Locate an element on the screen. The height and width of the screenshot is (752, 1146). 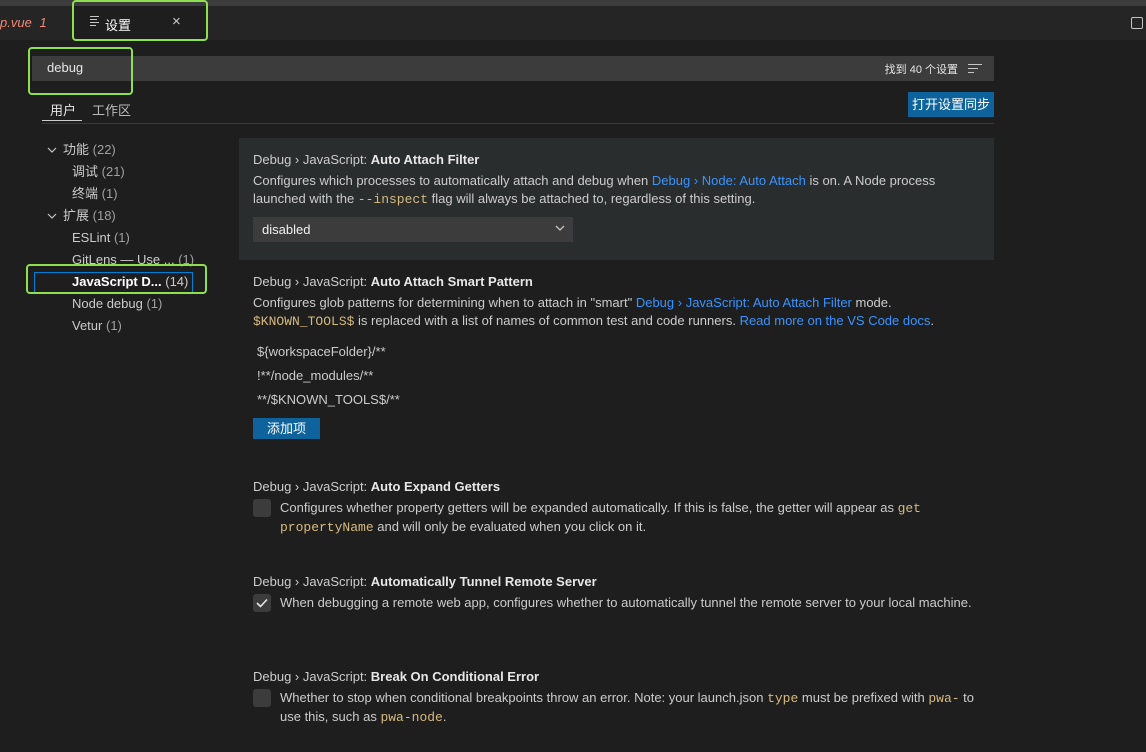
settings-sync-button: 打开设置同步 is located at coordinates (951, 104).